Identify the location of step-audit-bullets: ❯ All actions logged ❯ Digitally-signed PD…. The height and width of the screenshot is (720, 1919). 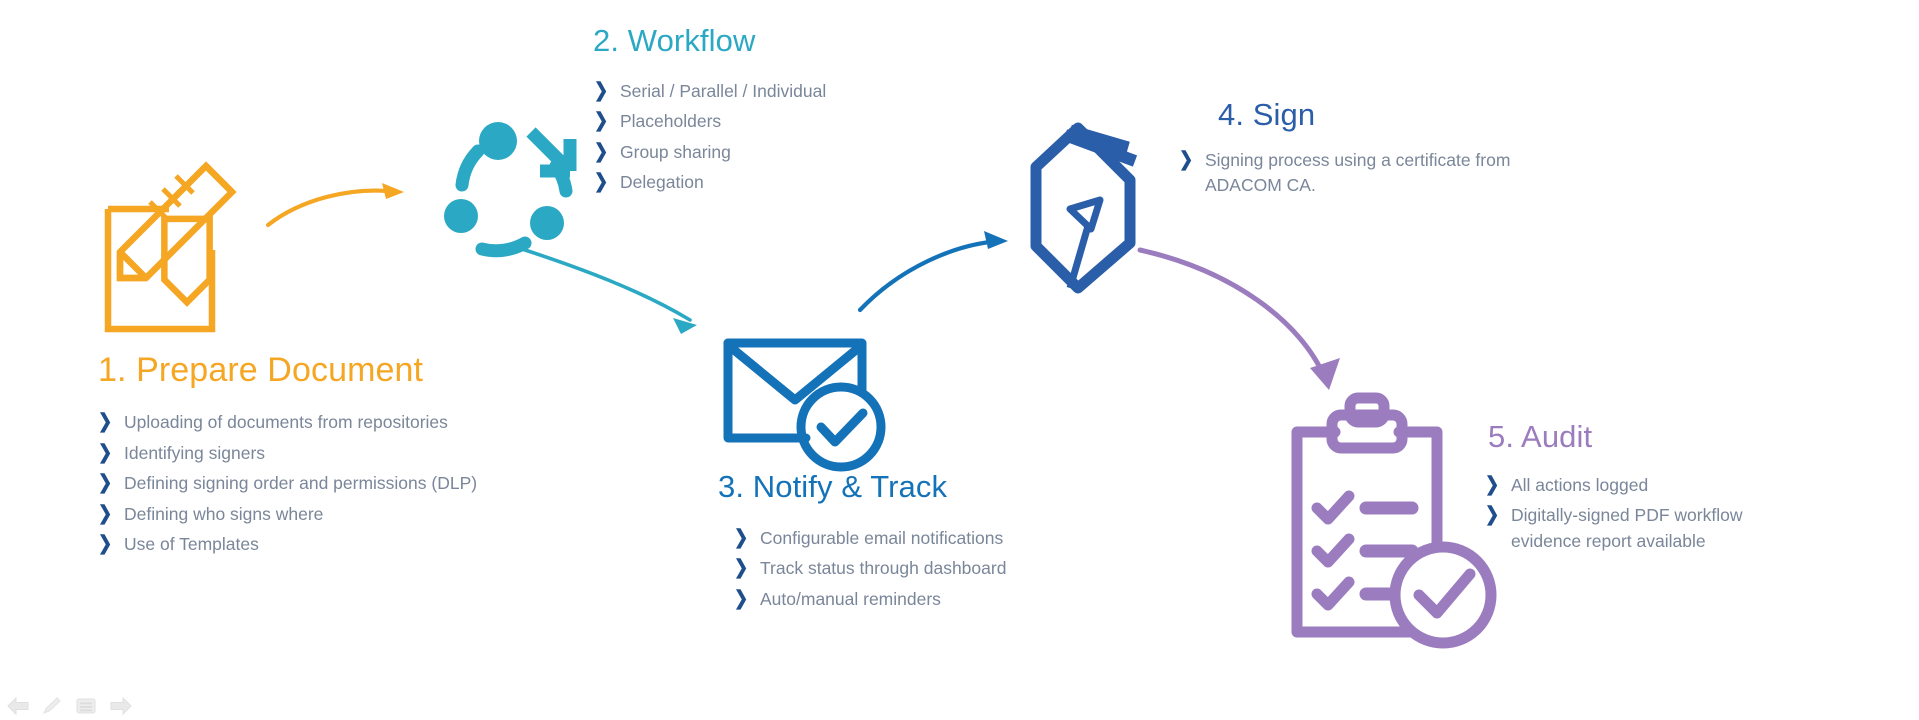
(1686, 513).